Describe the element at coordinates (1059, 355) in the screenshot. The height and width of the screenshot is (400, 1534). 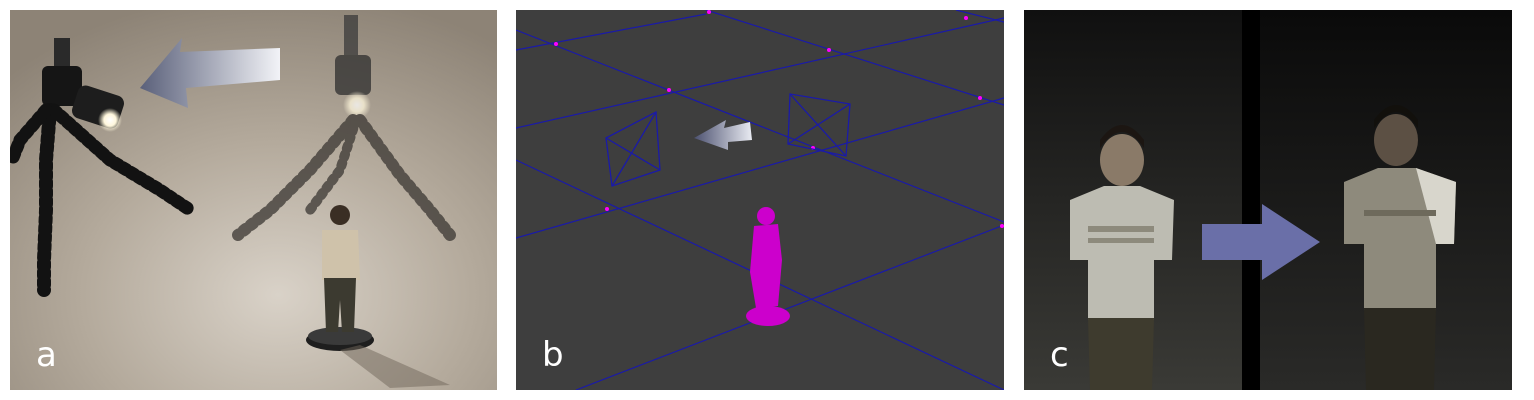
I see `panel-c-label: c` at that location.